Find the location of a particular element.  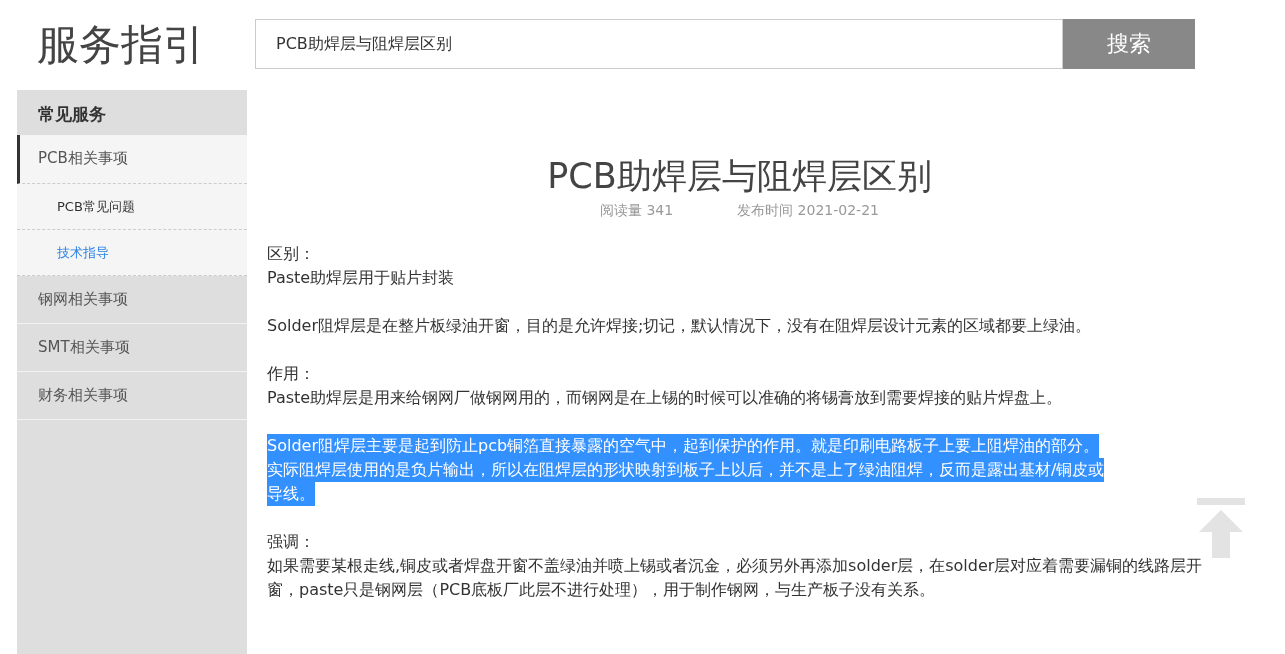

article-text: Paste助焊层是用来给钢网厂做钢网用的，而钢网是在上锡的时候可以准确的将锡膏放到需要焊接的贴片焊盘上。 is located at coordinates (665, 398).